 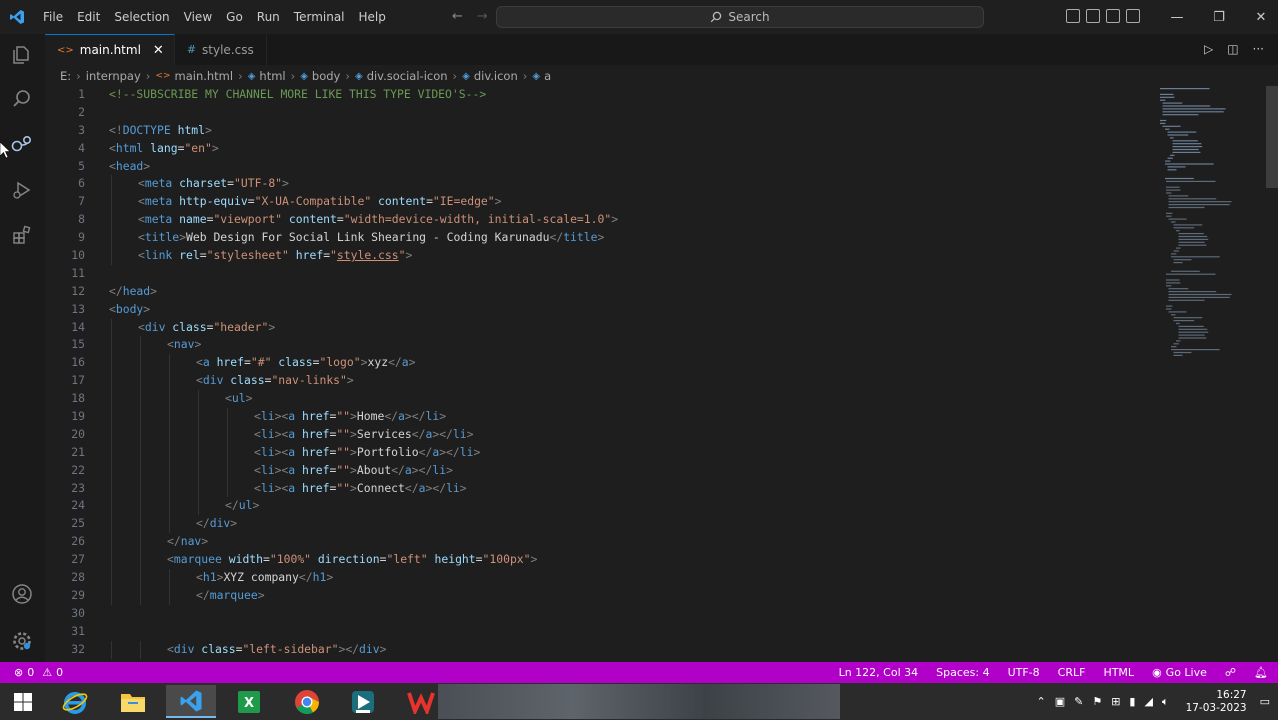 What do you see at coordinates (1115, 701) in the screenshot?
I see `network-icon: ⊞` at bounding box center [1115, 701].